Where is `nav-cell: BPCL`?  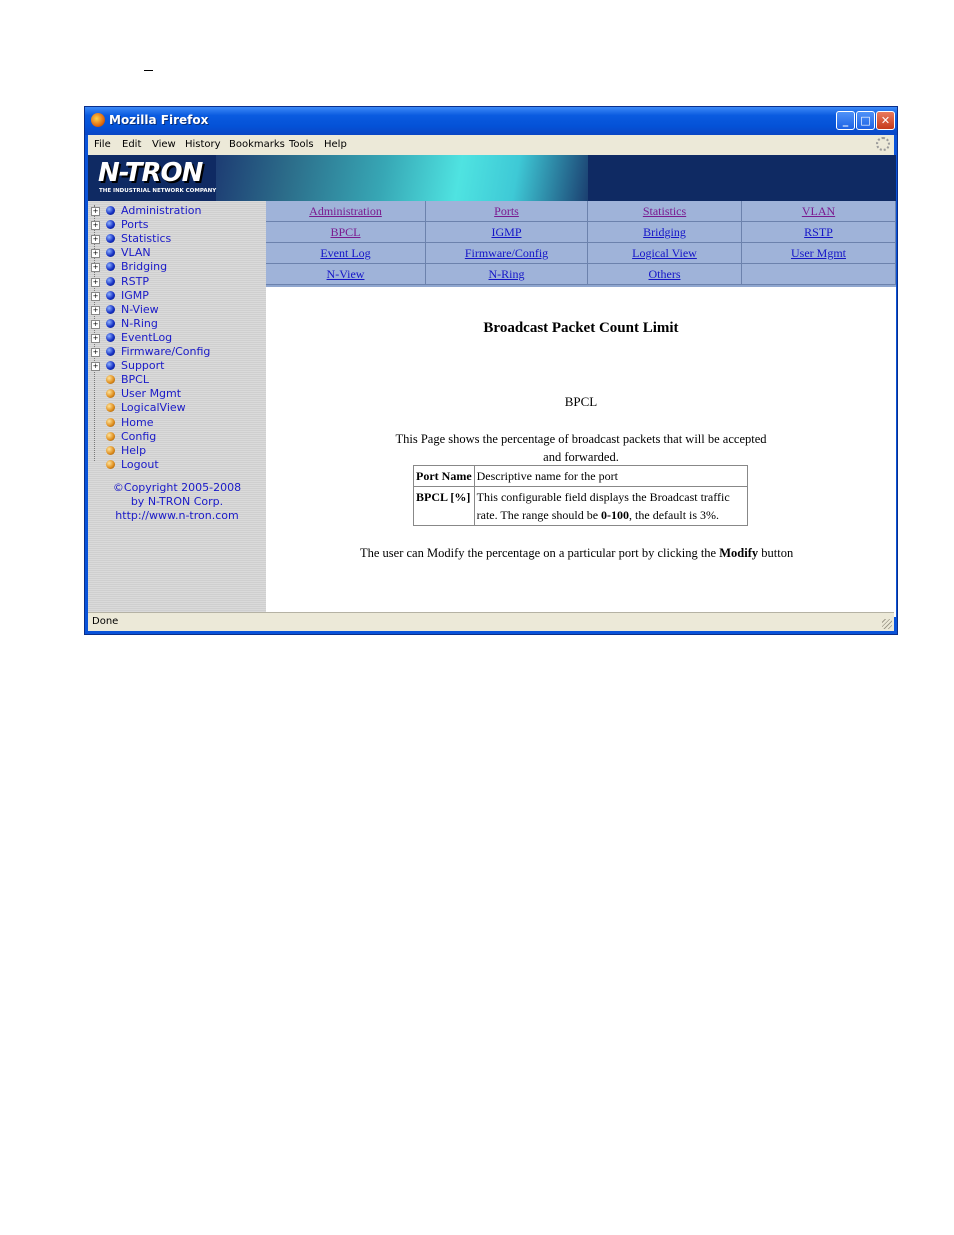 nav-cell: BPCL is located at coordinates (346, 232).